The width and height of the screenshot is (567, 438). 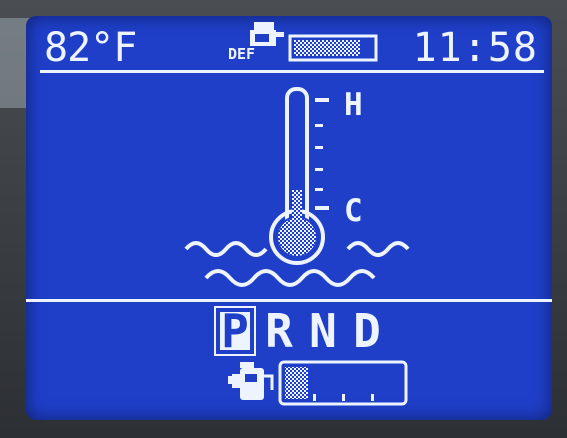 I want to click on cold-tick, so click(x=322, y=208).